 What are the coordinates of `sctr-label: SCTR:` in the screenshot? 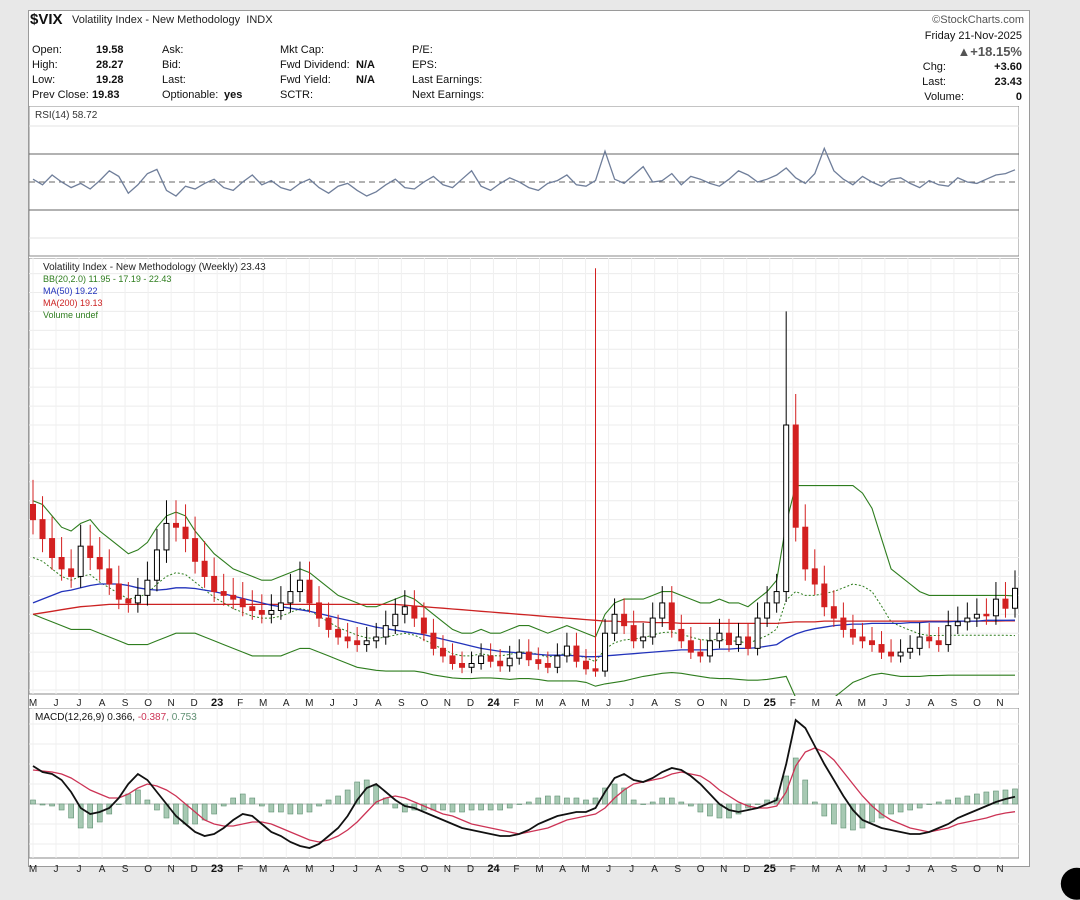 It's located at (296, 95).